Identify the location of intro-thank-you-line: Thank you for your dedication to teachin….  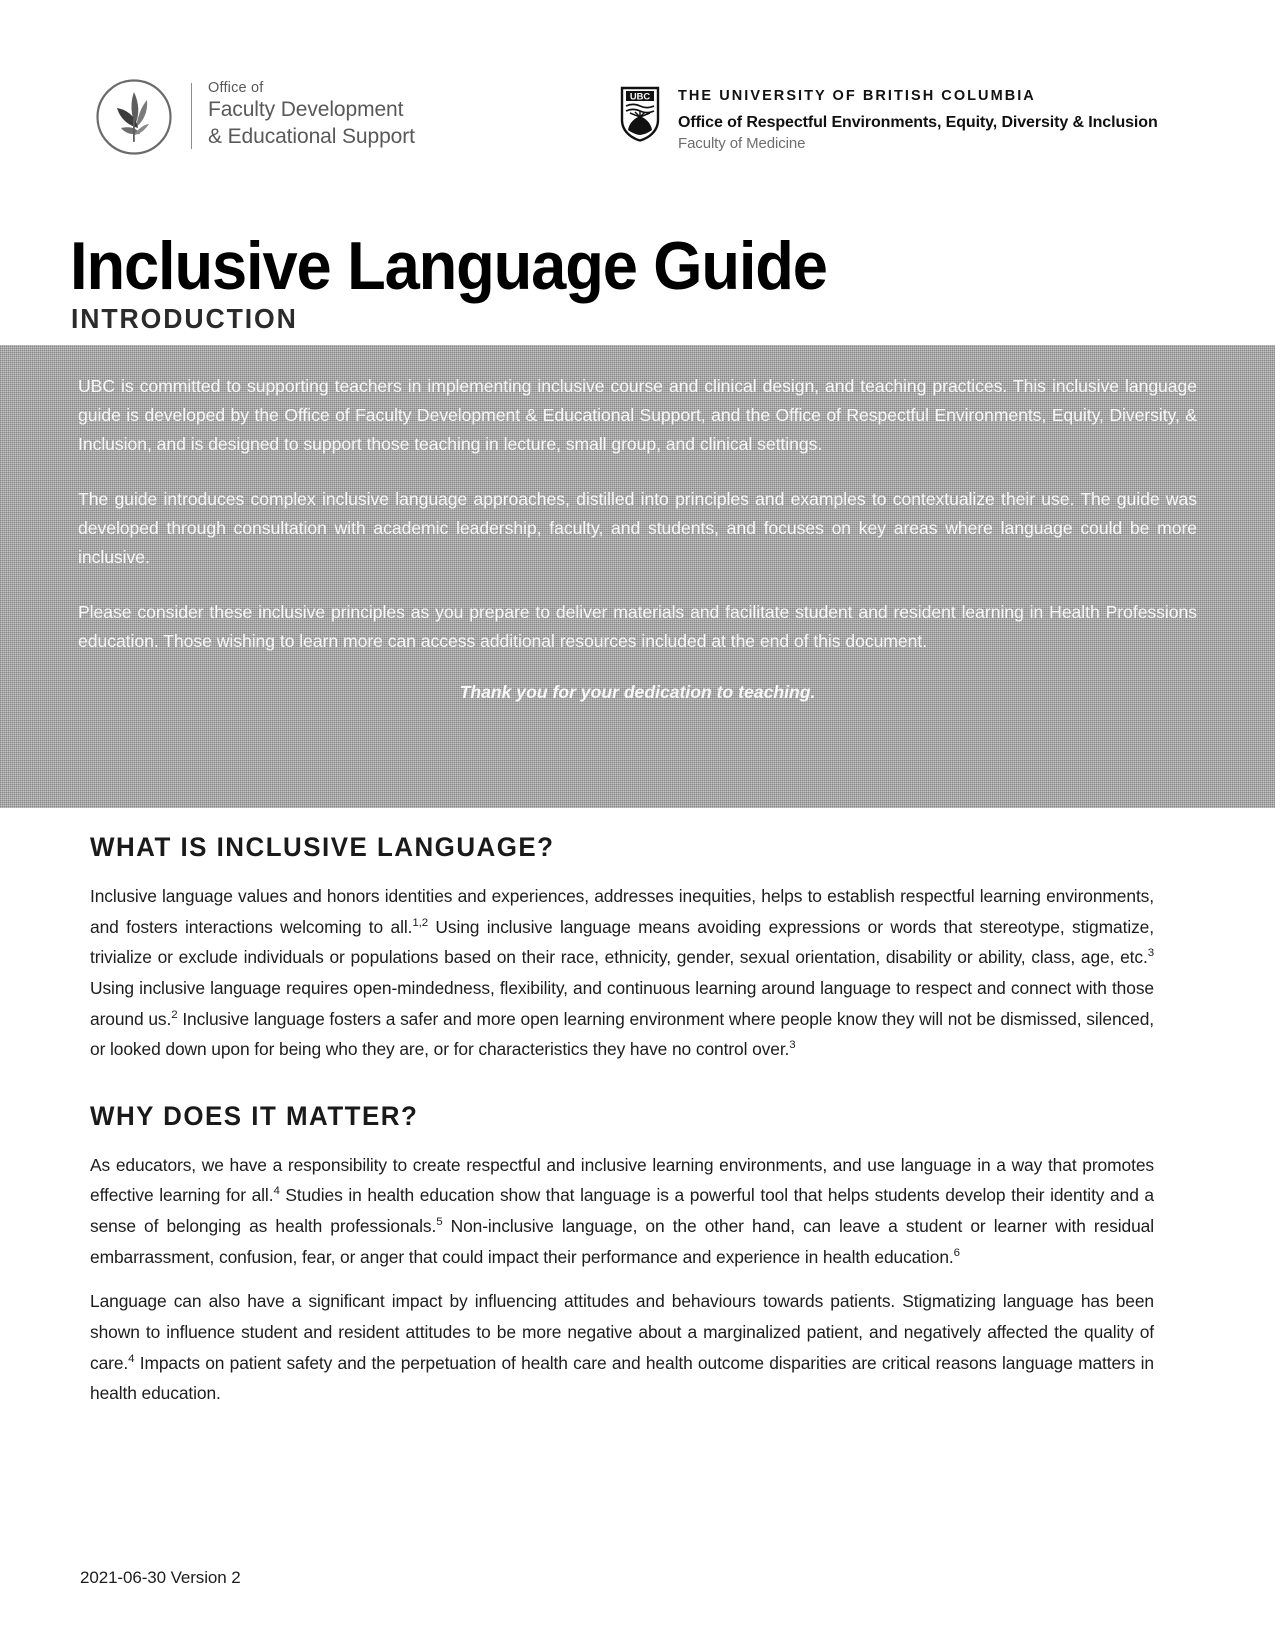
(637, 692).